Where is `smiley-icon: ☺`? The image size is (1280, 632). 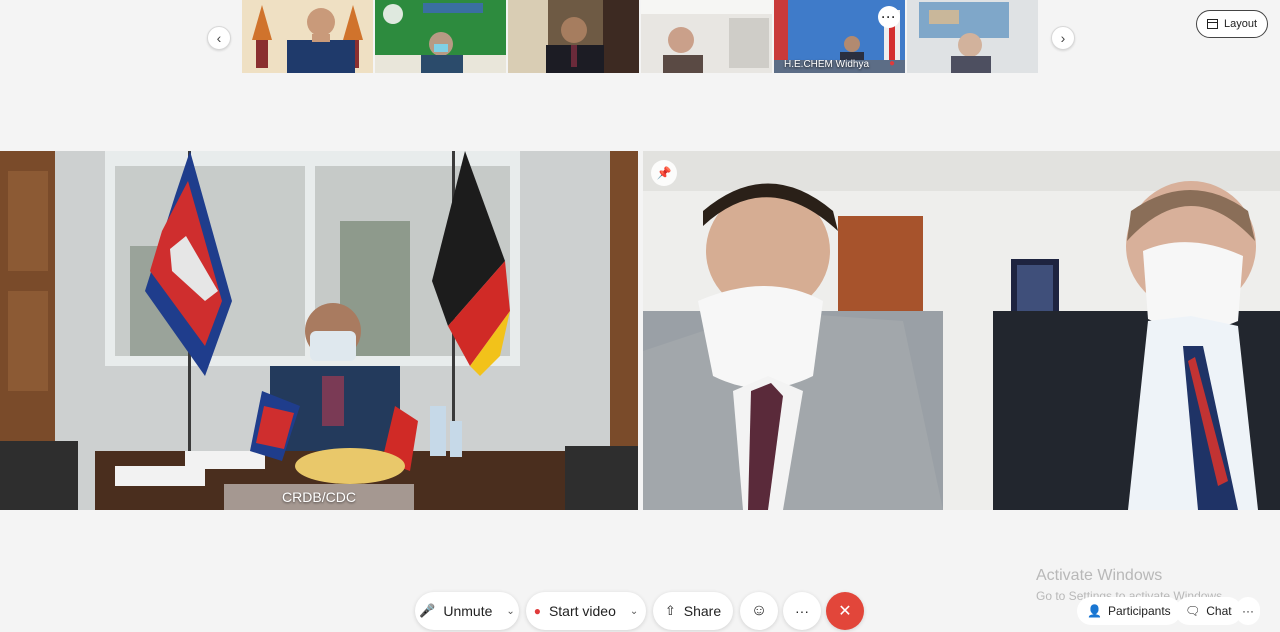 smiley-icon: ☺ is located at coordinates (759, 610).